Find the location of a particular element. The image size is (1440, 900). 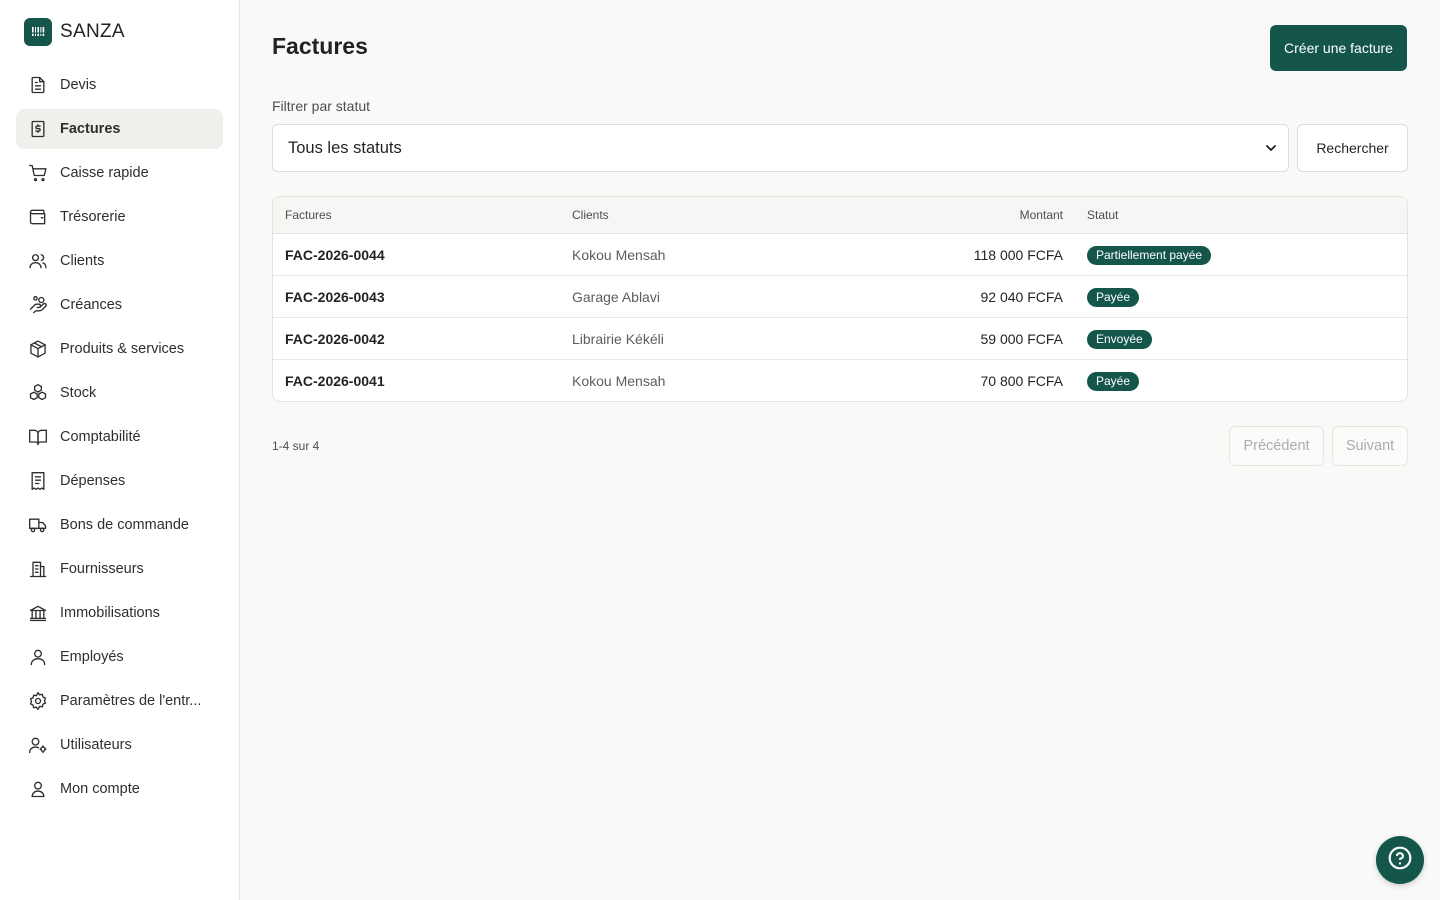

receipt-icon is located at coordinates (38, 481).